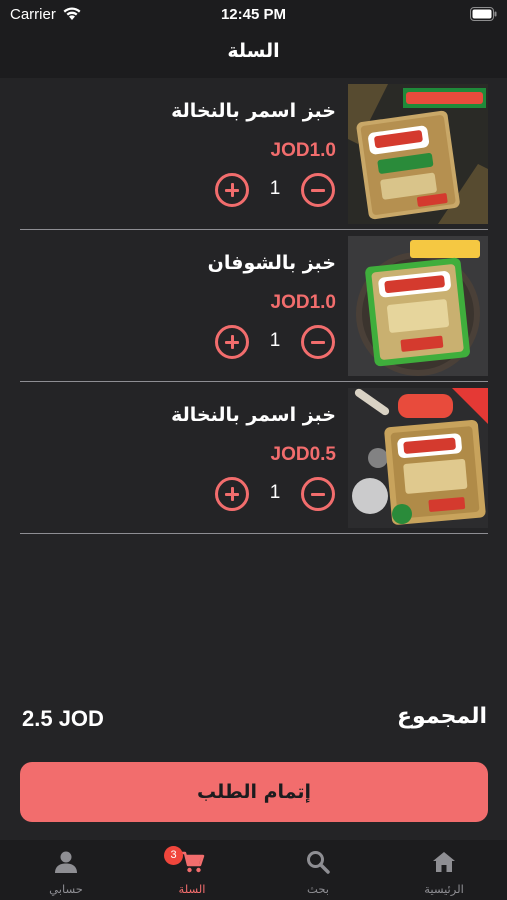 This screenshot has width=507, height=900. Describe the element at coordinates (271, 263) in the screenshot. I see `item-name: خبز بالشوفان` at that location.